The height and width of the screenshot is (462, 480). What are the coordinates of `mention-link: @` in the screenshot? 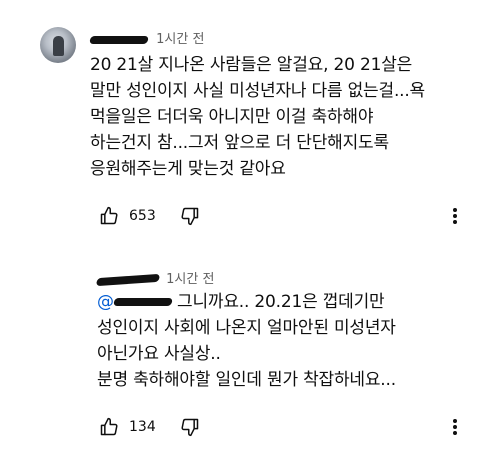 It's located at (137, 302).